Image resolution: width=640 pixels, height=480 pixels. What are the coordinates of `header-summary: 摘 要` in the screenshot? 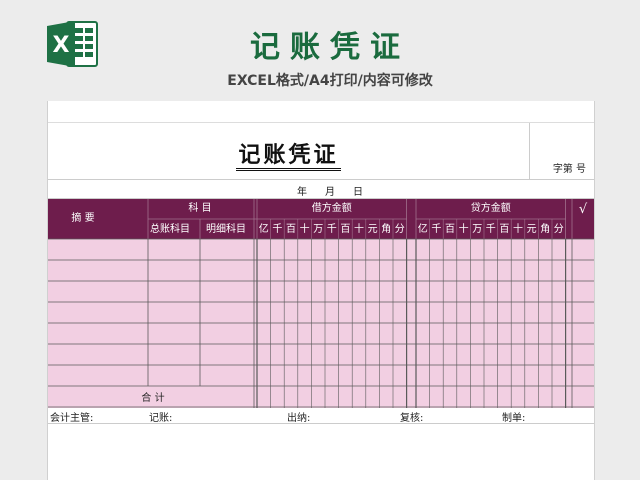 It's located at (82, 217).